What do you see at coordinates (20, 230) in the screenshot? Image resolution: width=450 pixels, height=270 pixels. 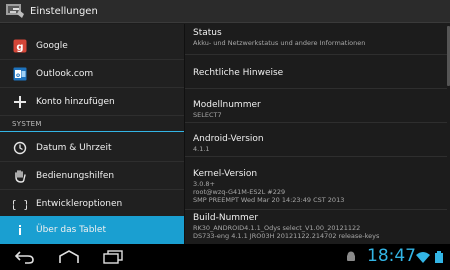 I see `info-icon` at bounding box center [20, 230].